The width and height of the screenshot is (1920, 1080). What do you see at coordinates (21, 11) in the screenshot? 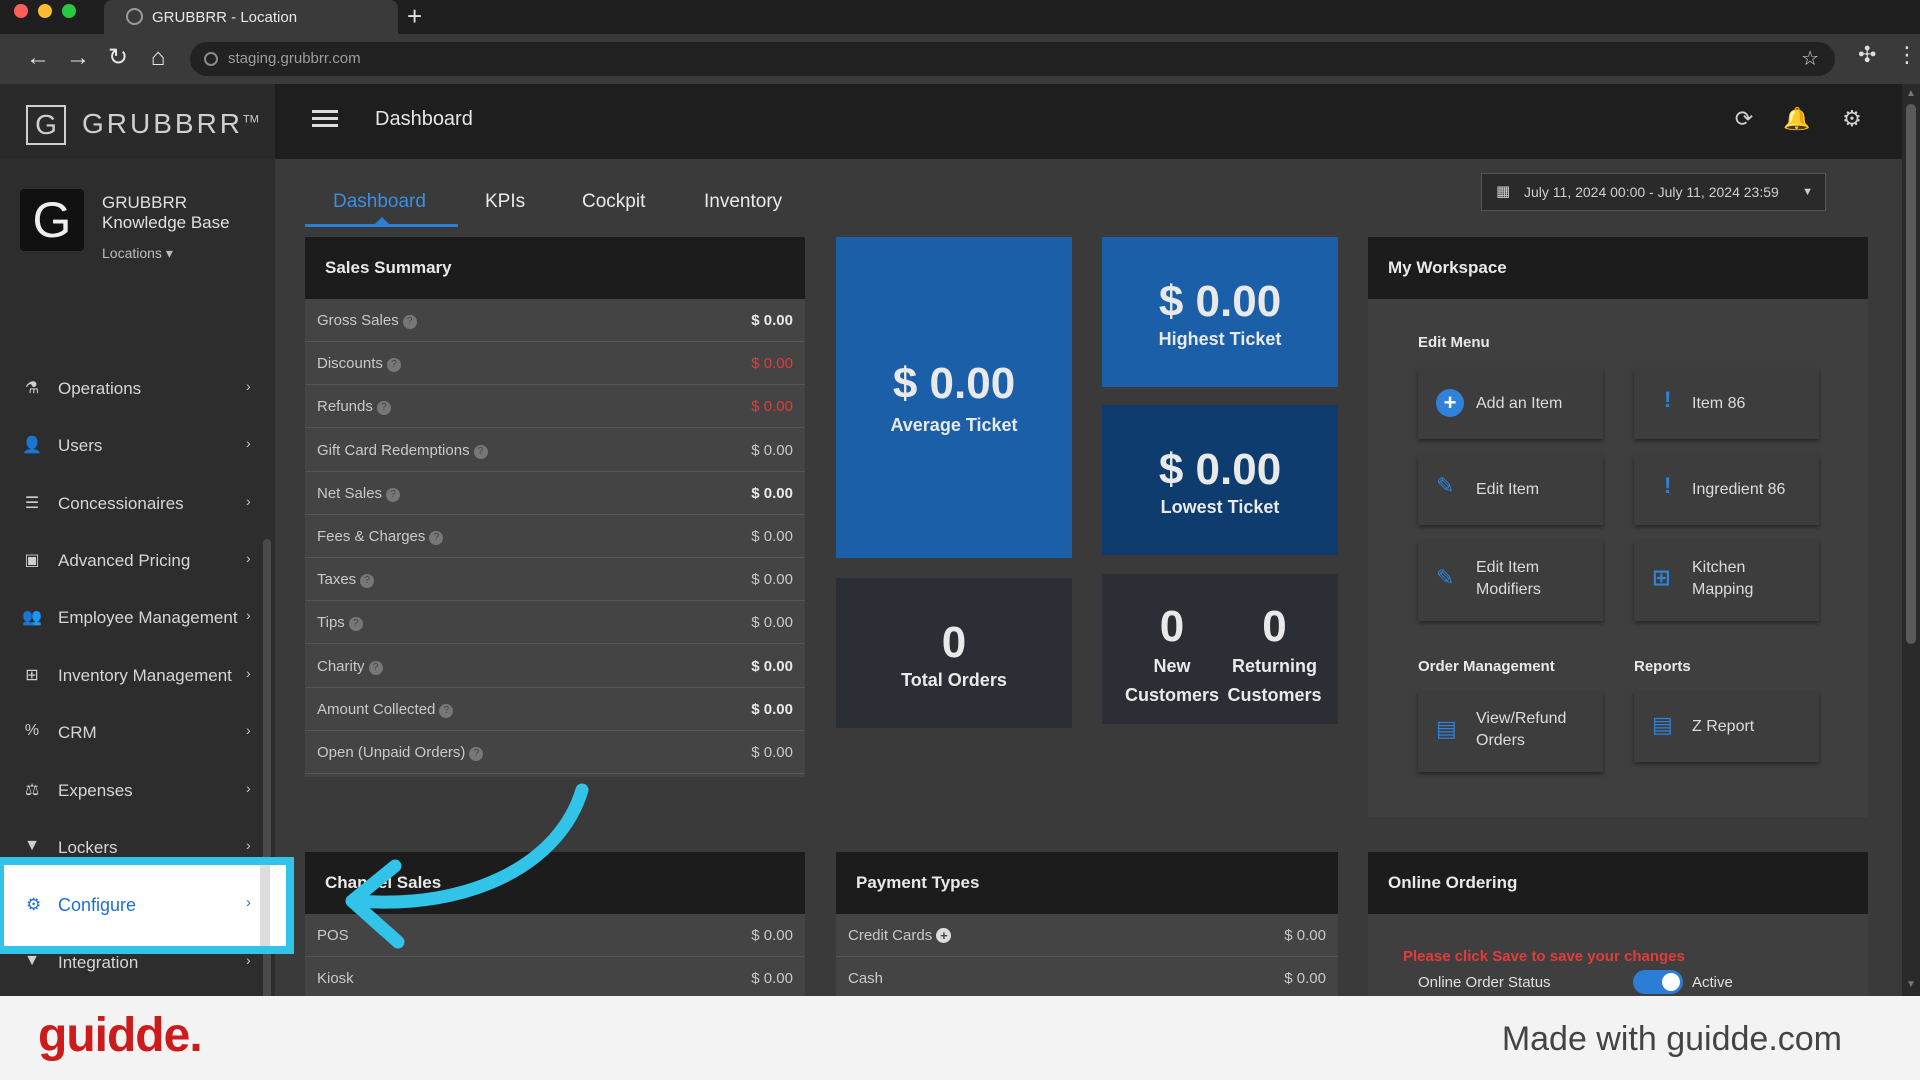
I see `close-window-button` at bounding box center [21, 11].